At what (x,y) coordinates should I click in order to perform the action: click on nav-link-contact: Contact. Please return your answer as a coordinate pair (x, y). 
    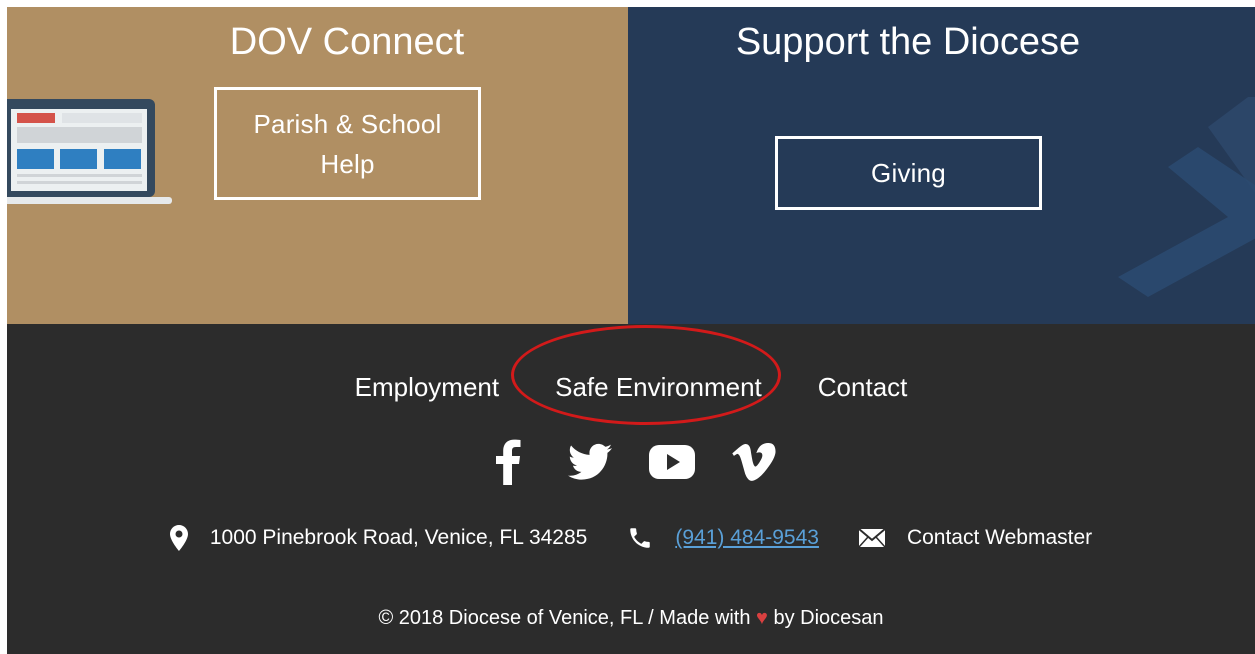
    Looking at the image, I should click on (863, 387).